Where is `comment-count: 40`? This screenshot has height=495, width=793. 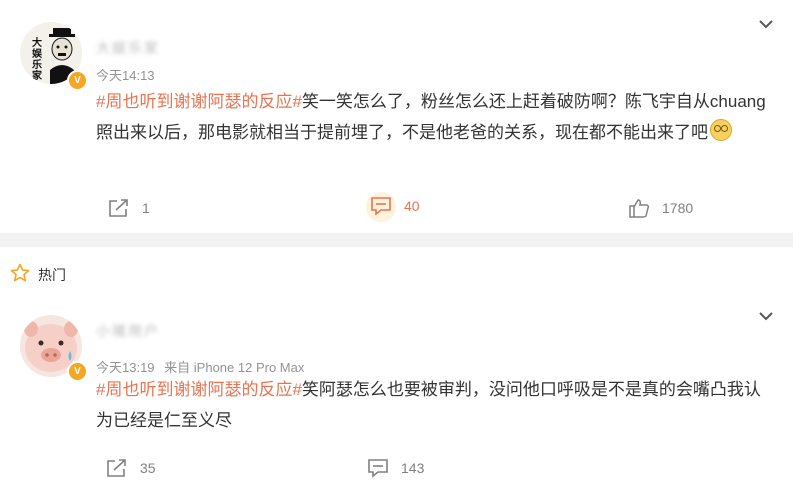 comment-count: 40 is located at coordinates (412, 206).